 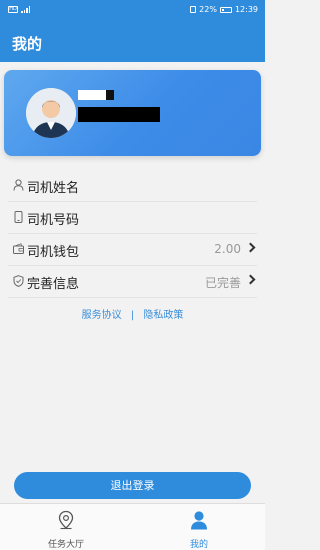 I want to click on header: 我的, so click(x=132, y=42).